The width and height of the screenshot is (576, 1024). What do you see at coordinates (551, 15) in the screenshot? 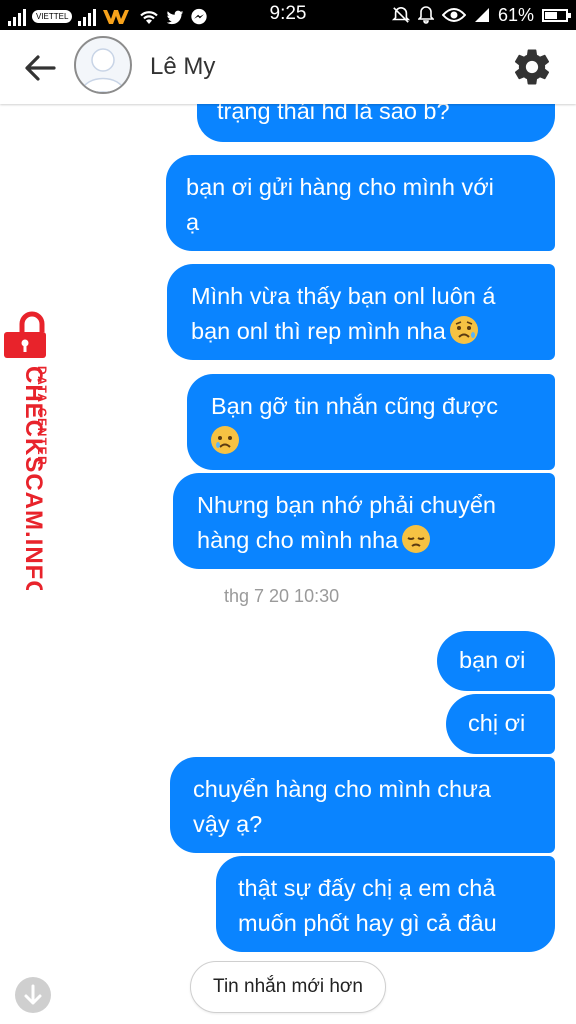
I see `battery-fill` at bounding box center [551, 15].